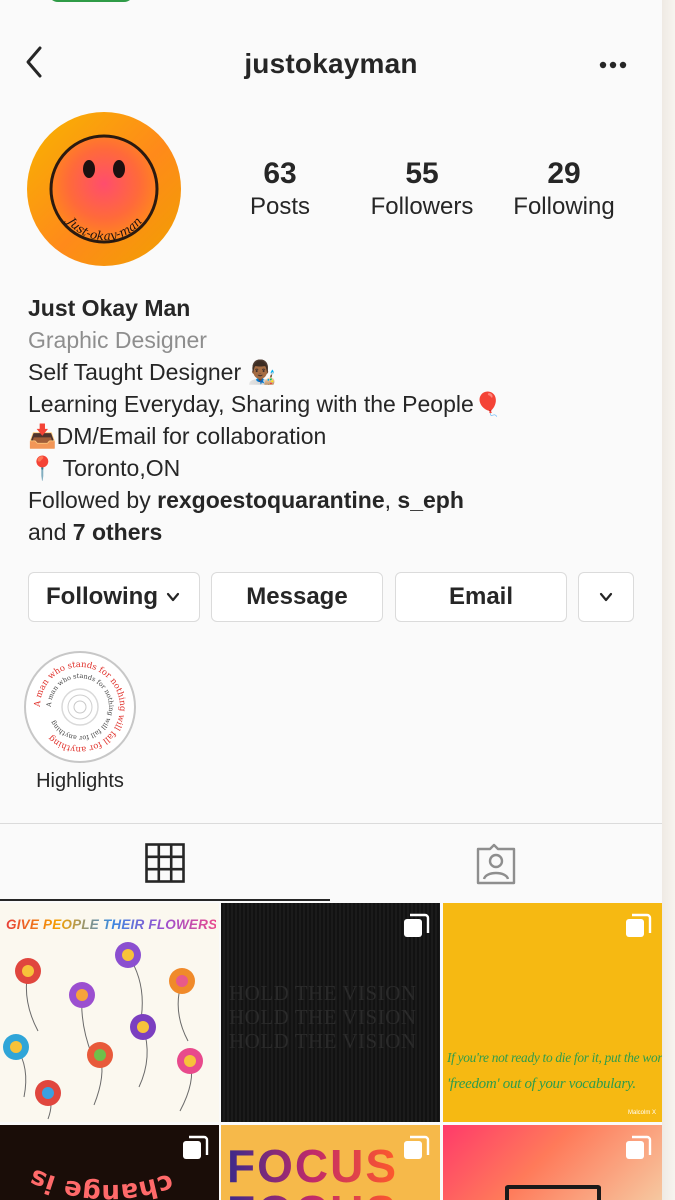 The width and height of the screenshot is (675, 1200). I want to click on post-thumbnail-flowers: GIVE PEOPLE THEIR FLOWERS, so click(109, 1012).